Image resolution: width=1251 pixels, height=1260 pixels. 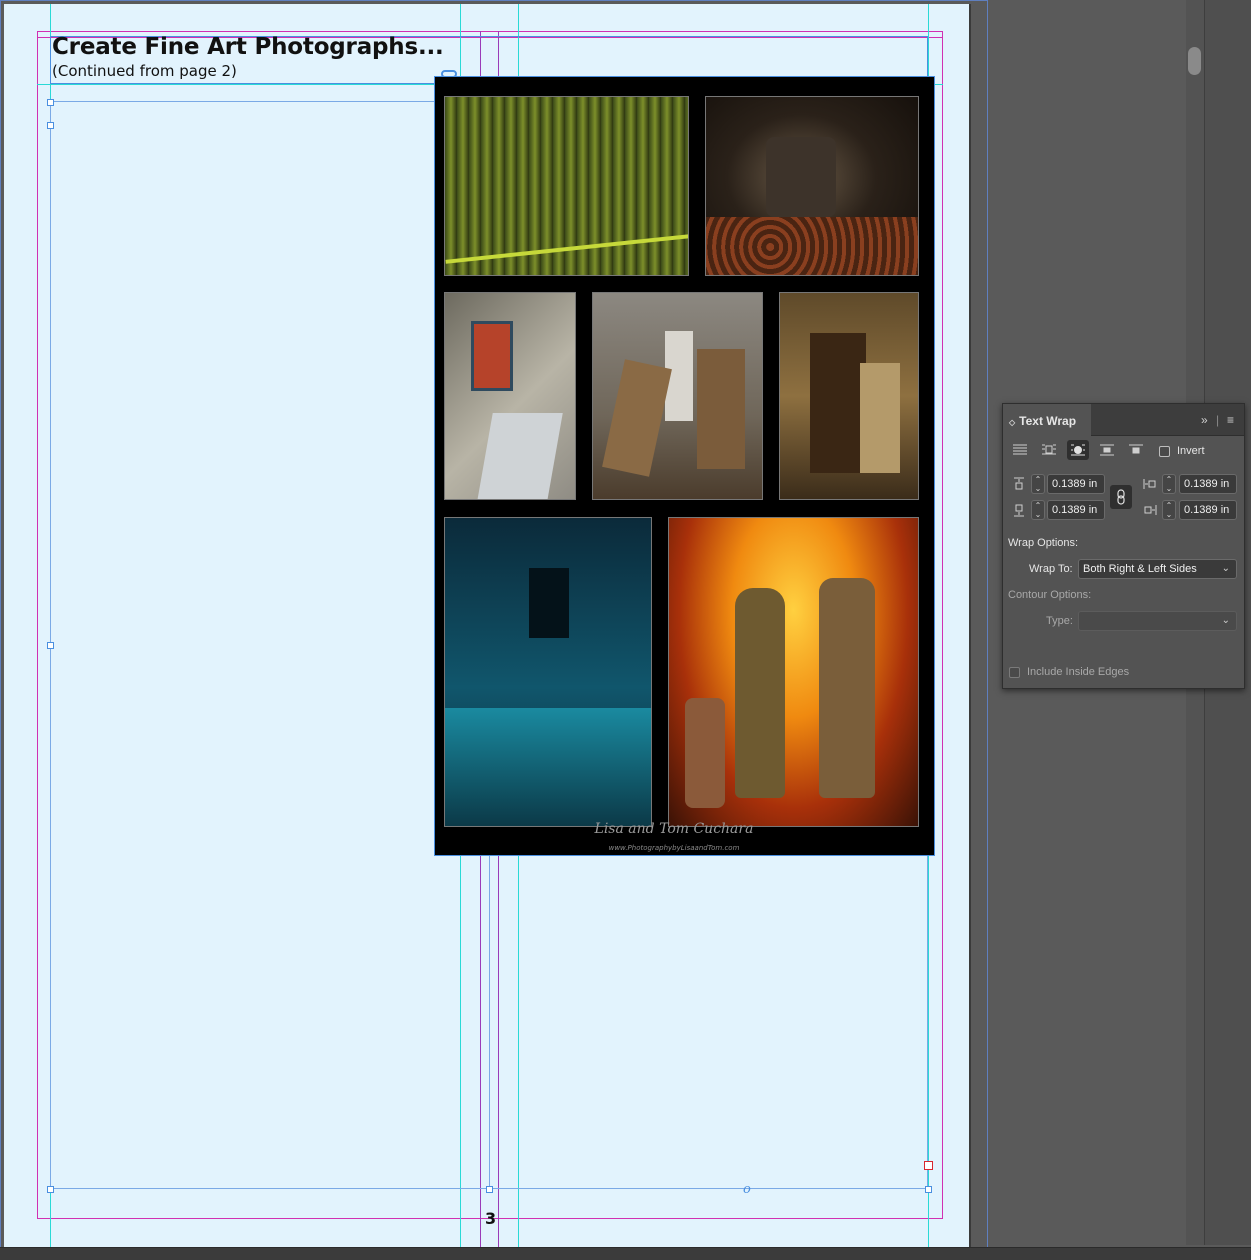 I want to click on right-offset-stepper: ⌃ ⌄, so click(x=1169, y=510).